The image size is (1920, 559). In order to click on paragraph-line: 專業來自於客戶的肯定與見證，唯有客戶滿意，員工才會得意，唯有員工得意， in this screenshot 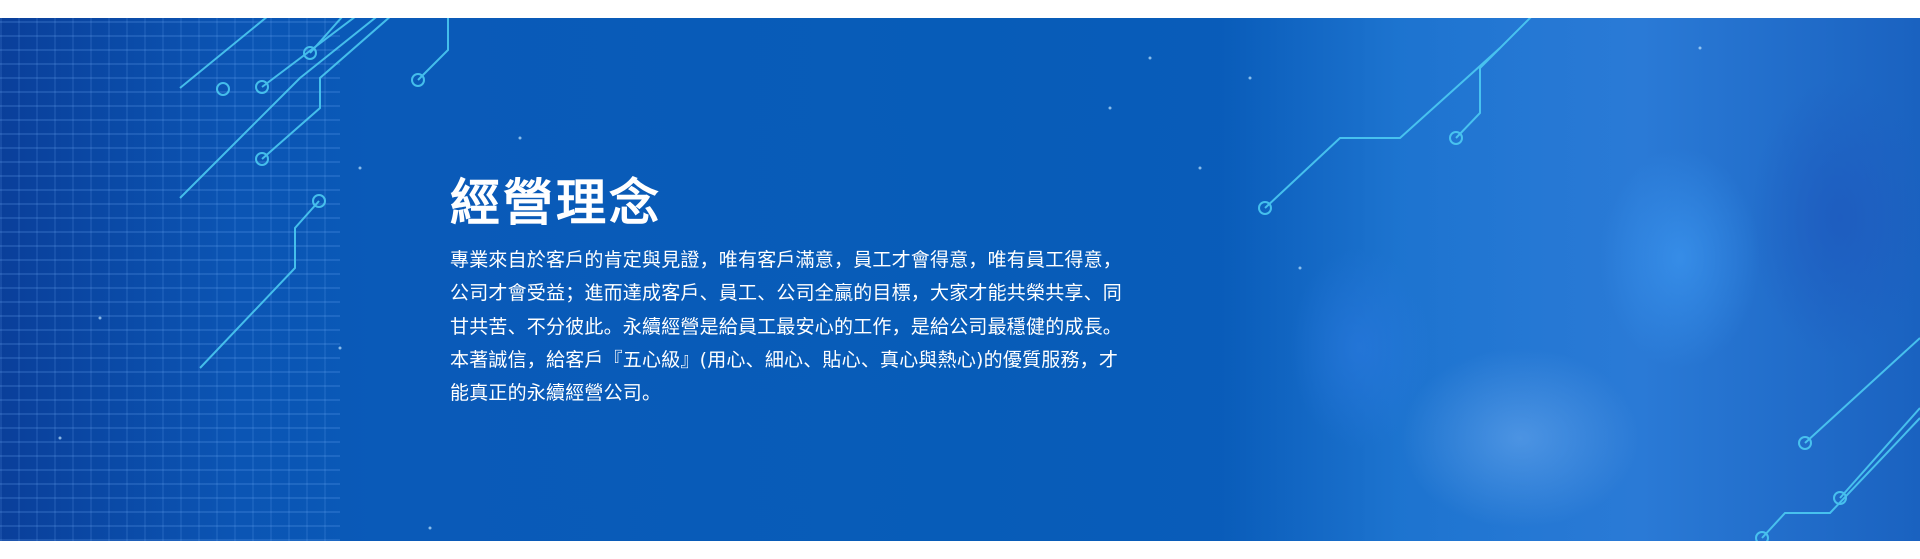, I will do `click(786, 260)`.